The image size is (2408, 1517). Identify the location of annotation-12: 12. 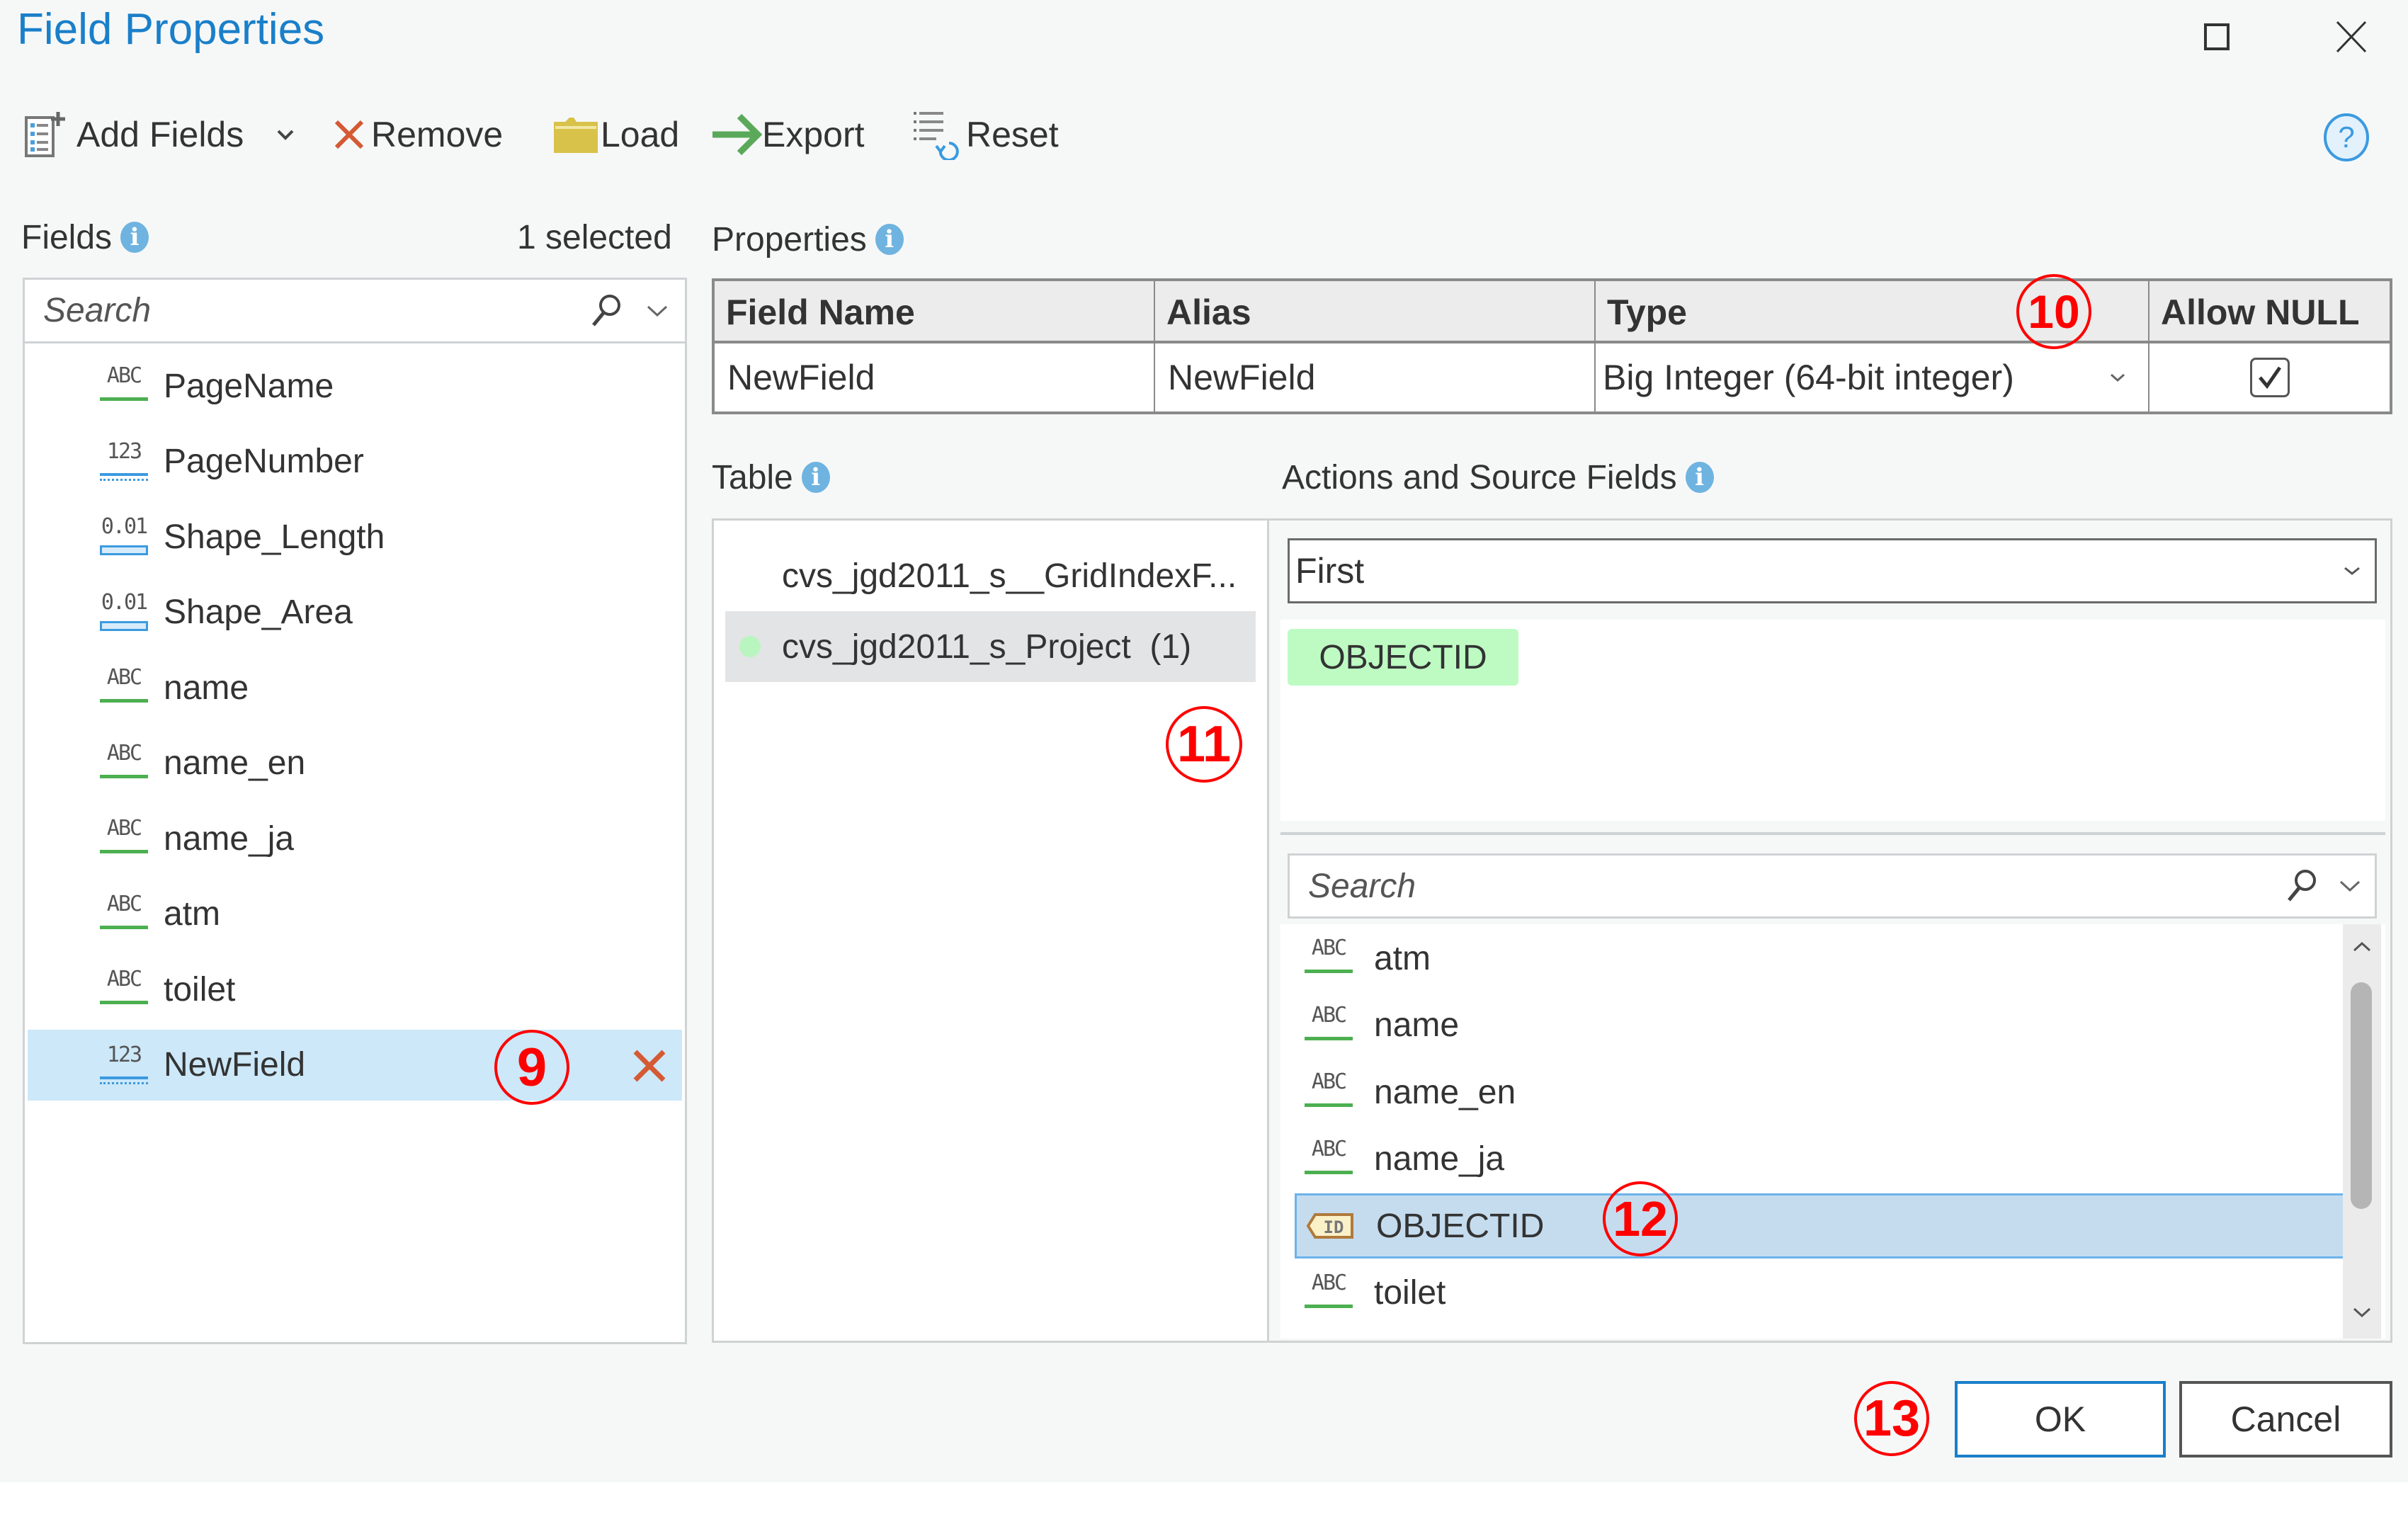
(1640, 1218).